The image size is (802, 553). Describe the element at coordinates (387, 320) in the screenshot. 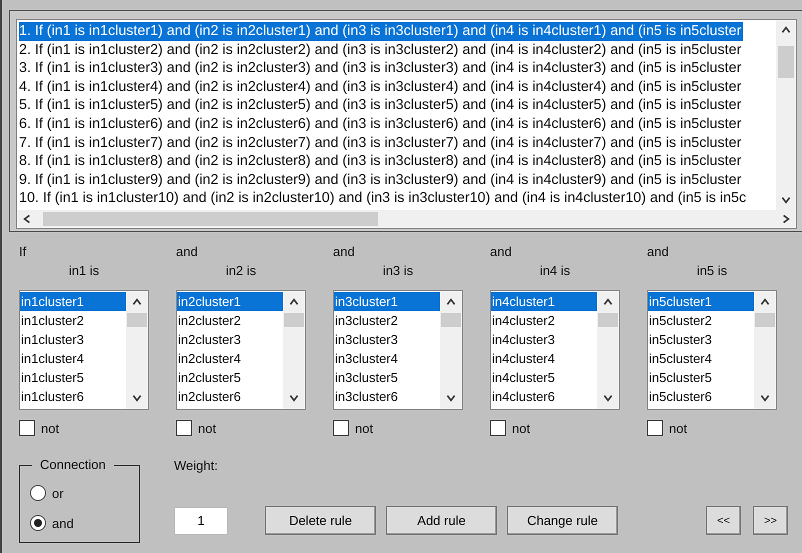

I see `list-item: in3cluster2` at that location.